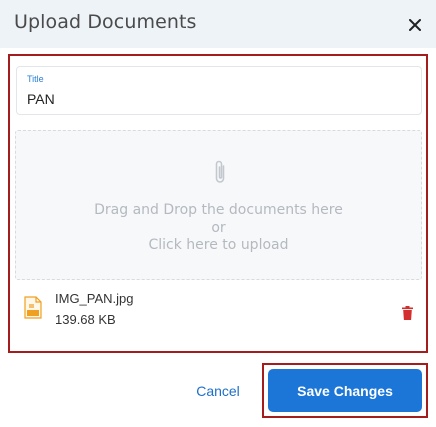 The height and width of the screenshot is (427, 436). Describe the element at coordinates (407, 313) in the screenshot. I see `delete-icon` at that location.